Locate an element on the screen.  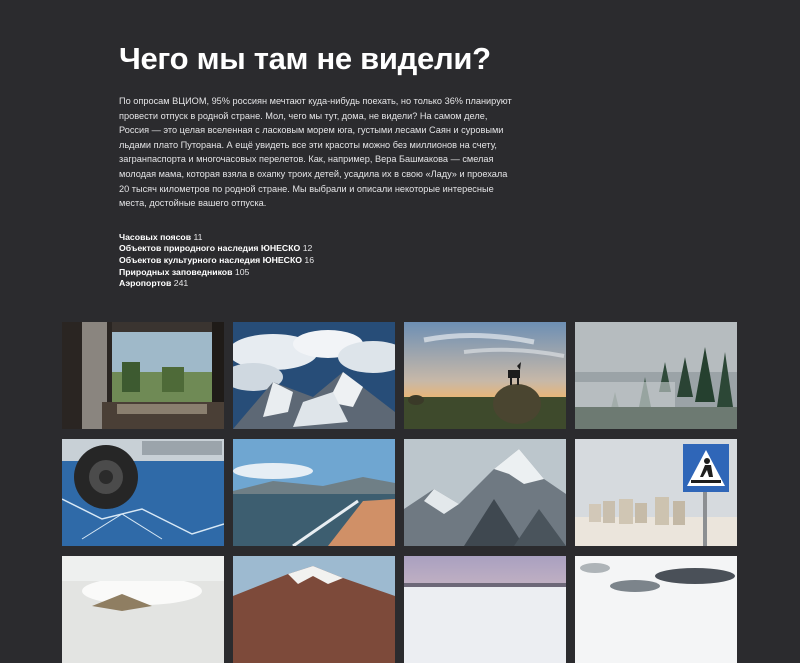
gallery-photo-misty-valley is located at coordinates (143, 609).